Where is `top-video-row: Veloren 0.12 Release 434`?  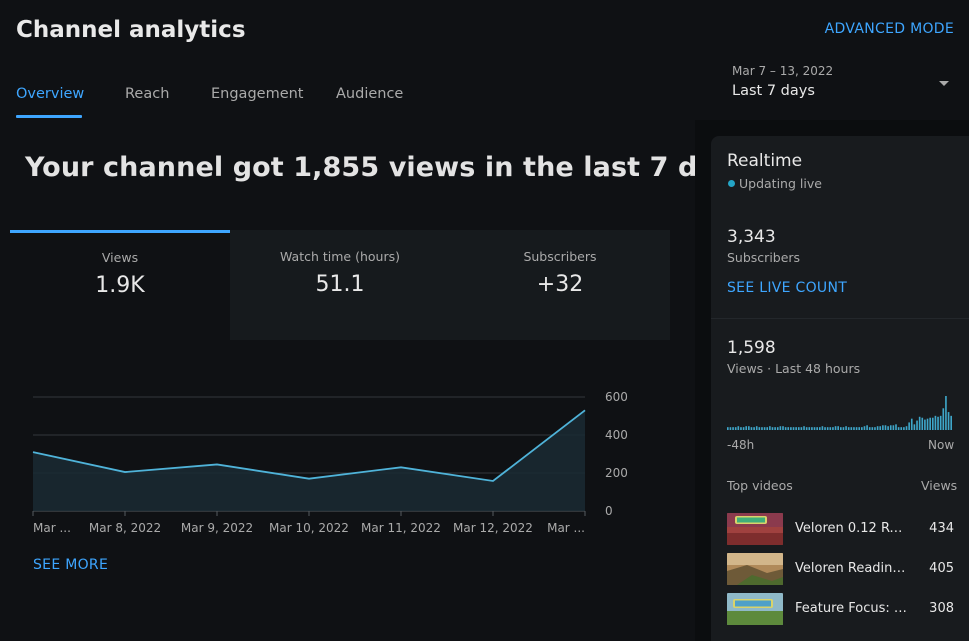
top-video-row: Veloren 0.12 Release 434 is located at coordinates (842, 529).